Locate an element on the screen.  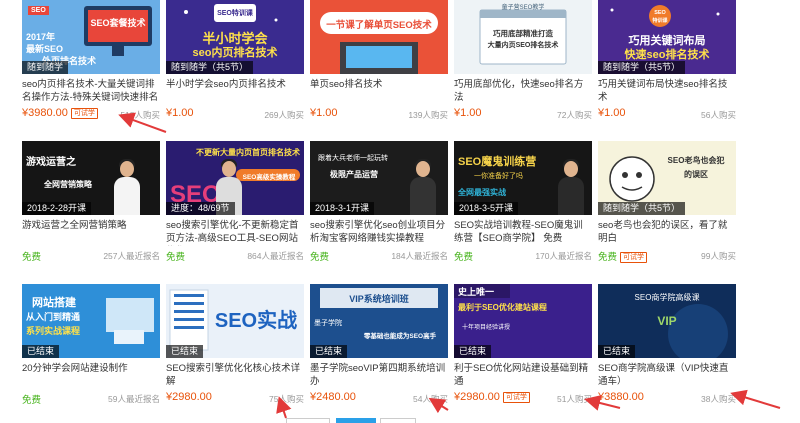
course-thumbnail: 跟着大兵老师一起玩转 极限产品运营 2018-3-1开课 is located at coordinates (379, 178).